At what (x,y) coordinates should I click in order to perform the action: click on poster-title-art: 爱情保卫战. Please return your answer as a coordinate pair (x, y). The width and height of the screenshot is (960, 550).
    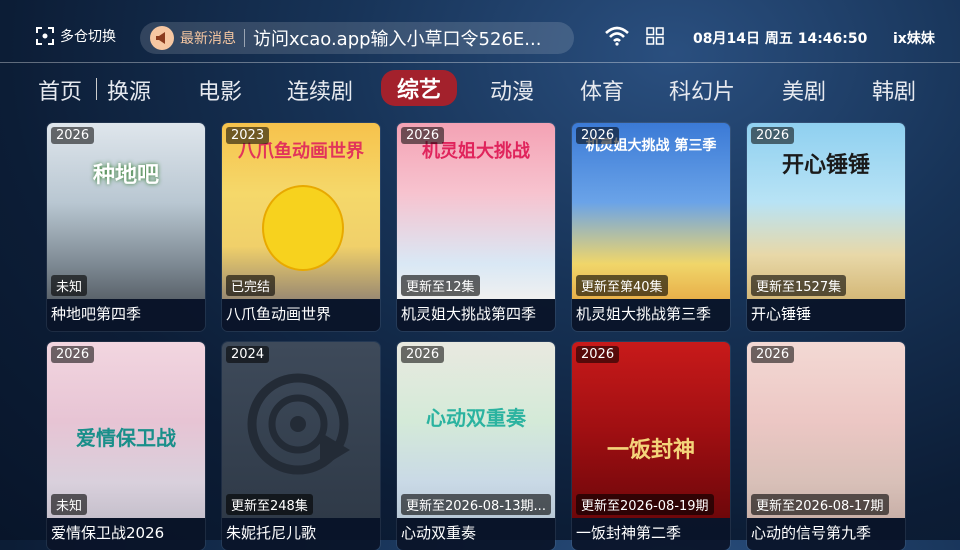
    Looking at the image, I should click on (126, 438).